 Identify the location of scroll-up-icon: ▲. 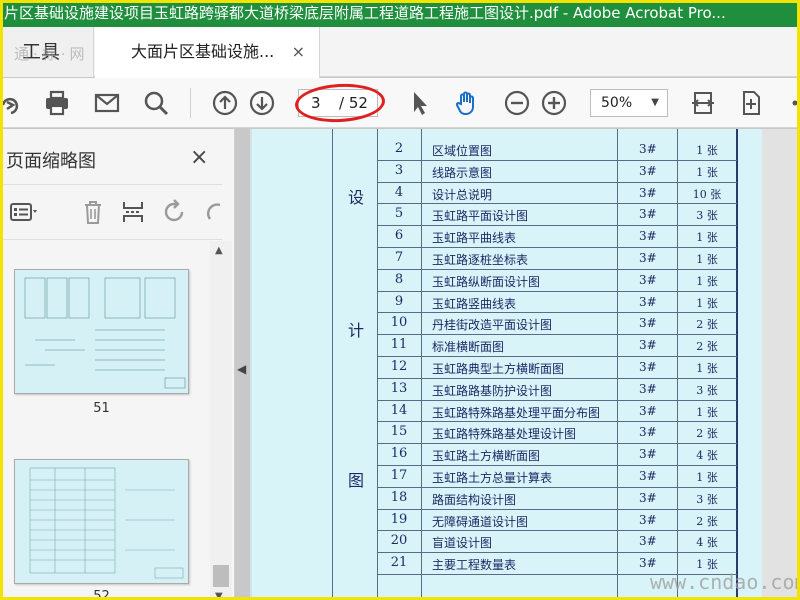
(219, 250).